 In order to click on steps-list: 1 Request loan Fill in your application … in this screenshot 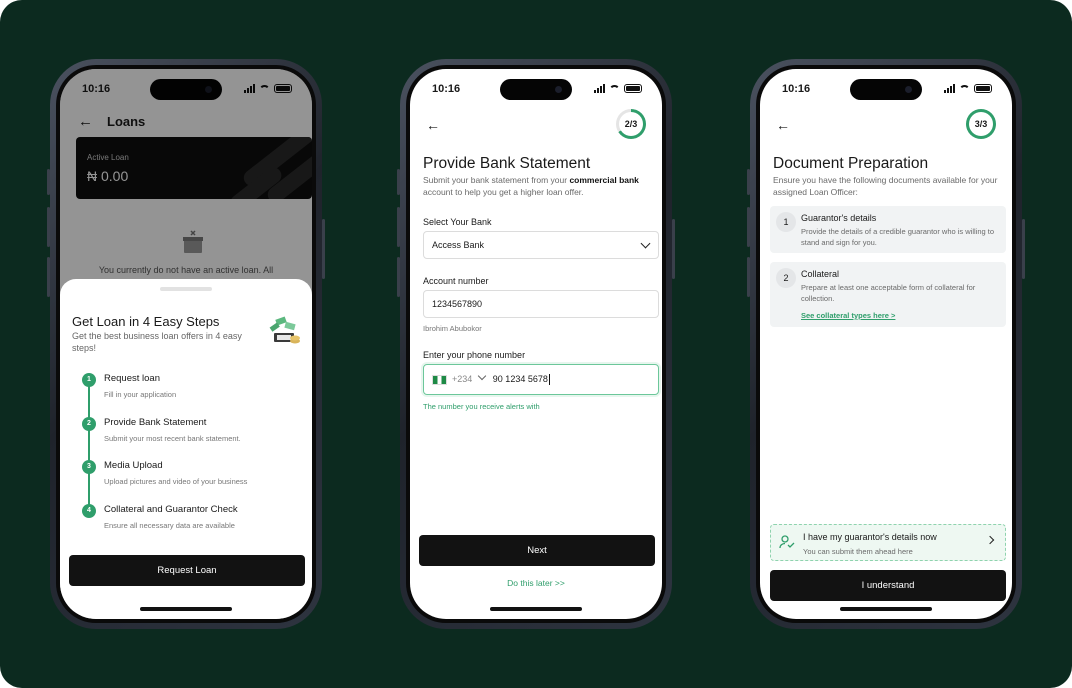, I will do `click(192, 458)`.